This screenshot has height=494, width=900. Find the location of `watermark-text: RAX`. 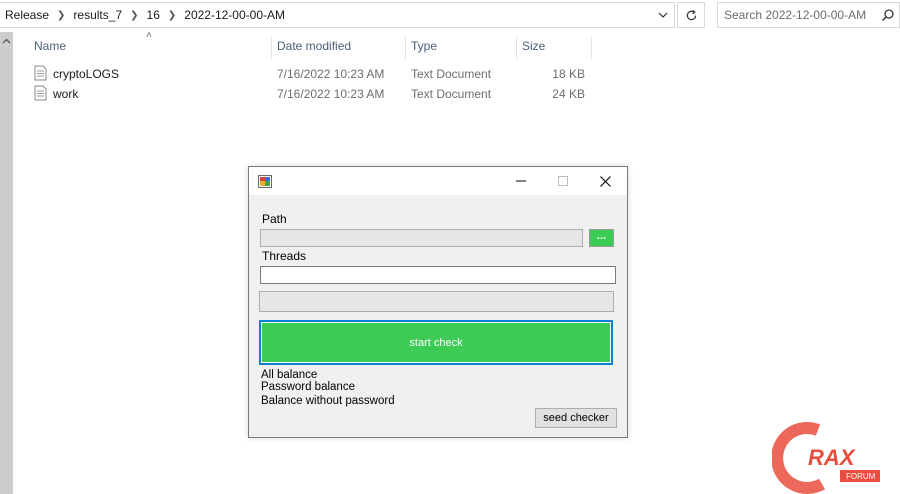

watermark-text: RAX is located at coordinates (832, 457).